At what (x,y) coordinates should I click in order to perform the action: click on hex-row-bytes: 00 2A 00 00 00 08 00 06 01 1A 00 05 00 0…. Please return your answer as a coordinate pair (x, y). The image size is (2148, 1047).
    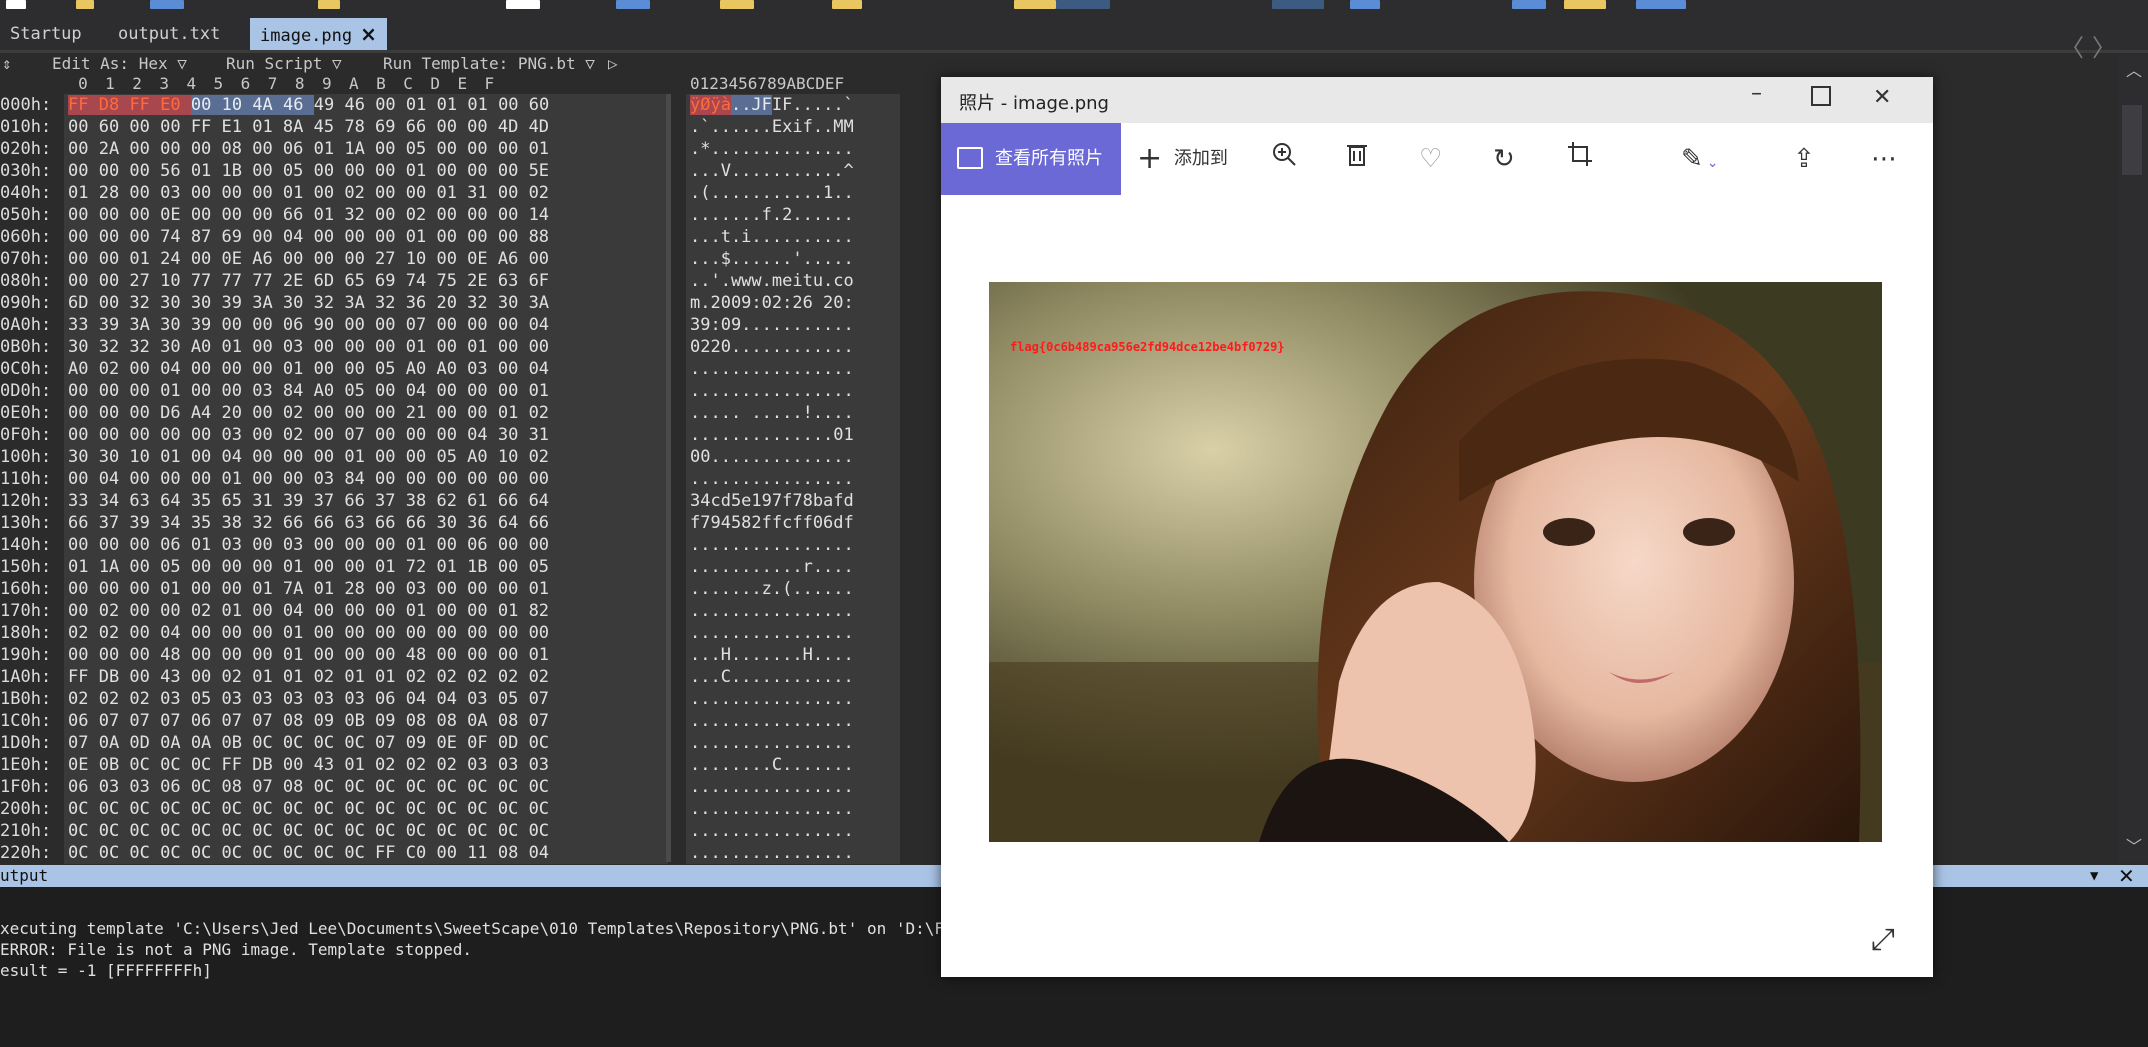
    Looking at the image, I should click on (366, 149).